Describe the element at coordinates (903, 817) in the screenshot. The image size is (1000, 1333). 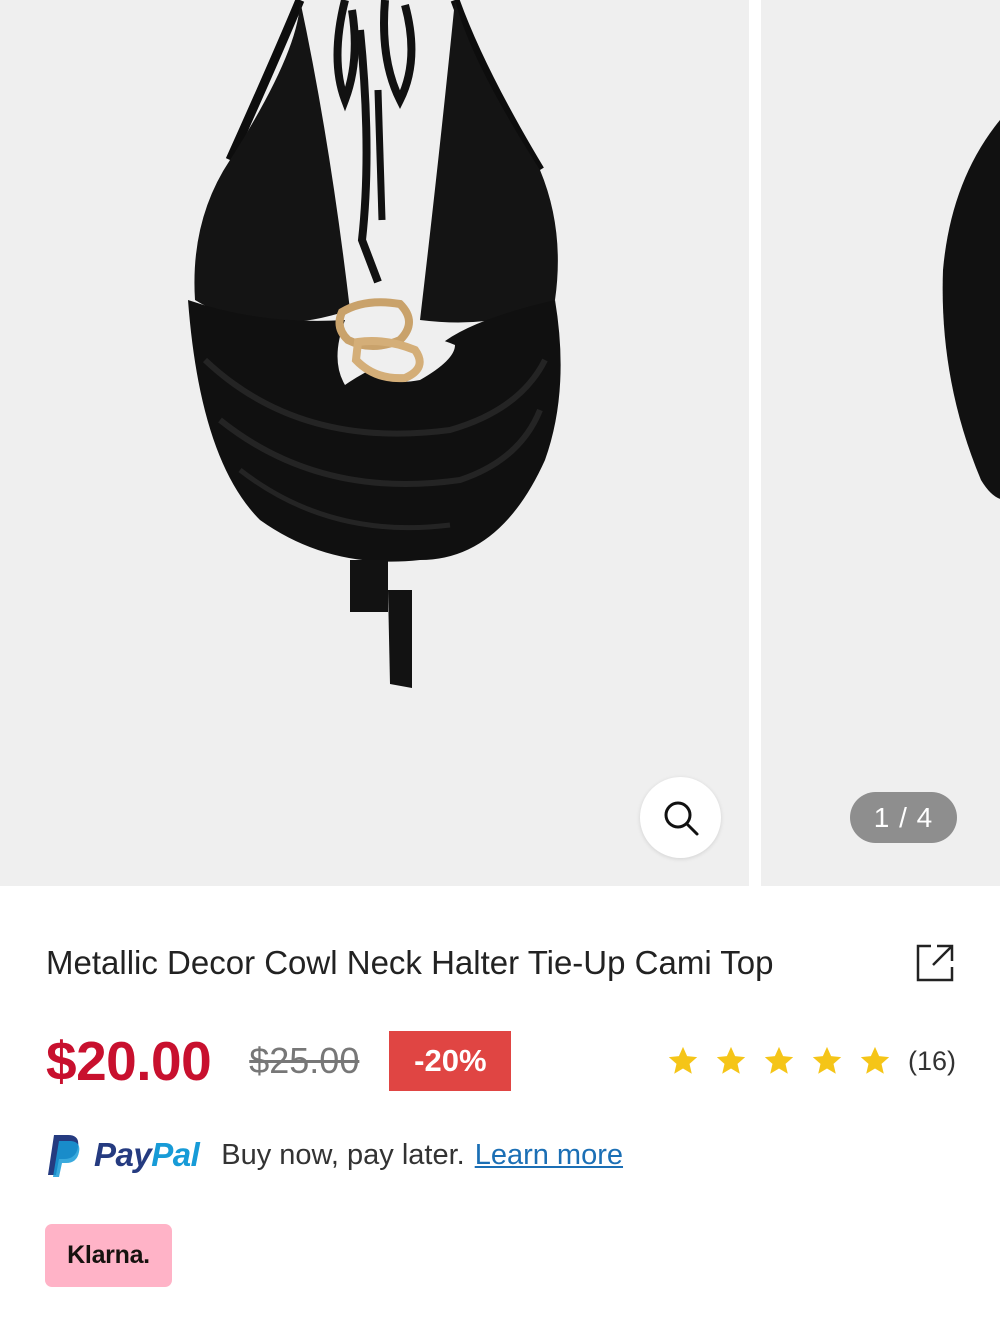
I see `image-counter: 1 / 4` at that location.